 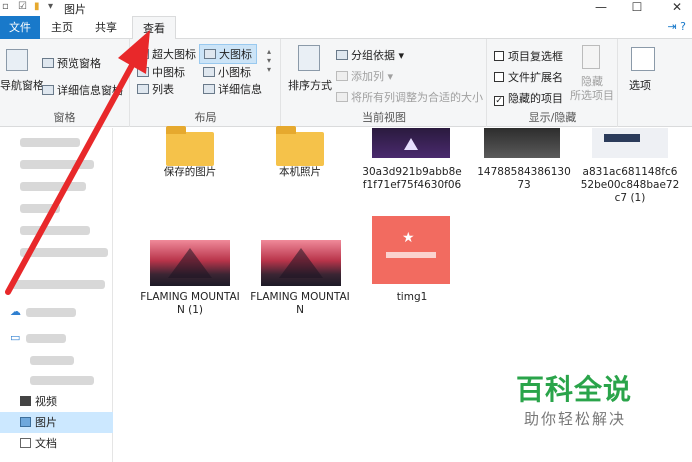 I want to click on watermark-brand: 百科全说, so click(x=574, y=389).